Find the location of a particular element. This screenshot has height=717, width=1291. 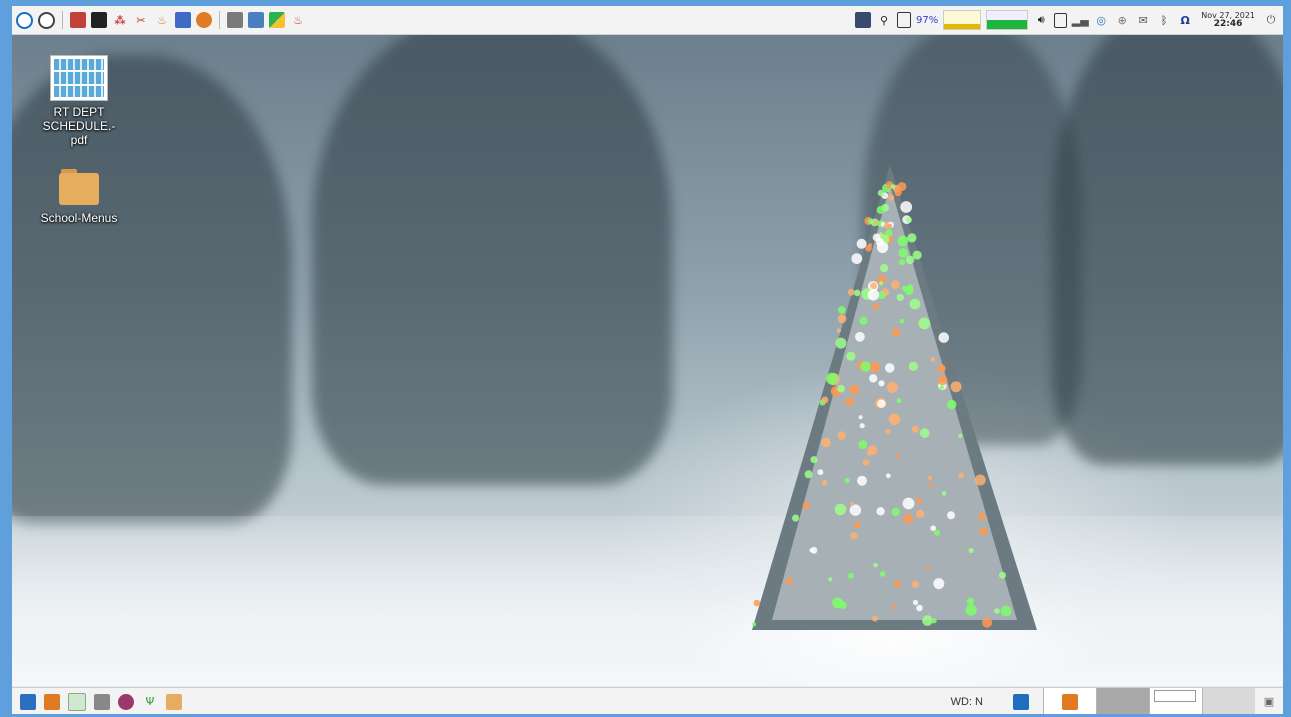

pdf-file-icon is located at coordinates (79, 78).